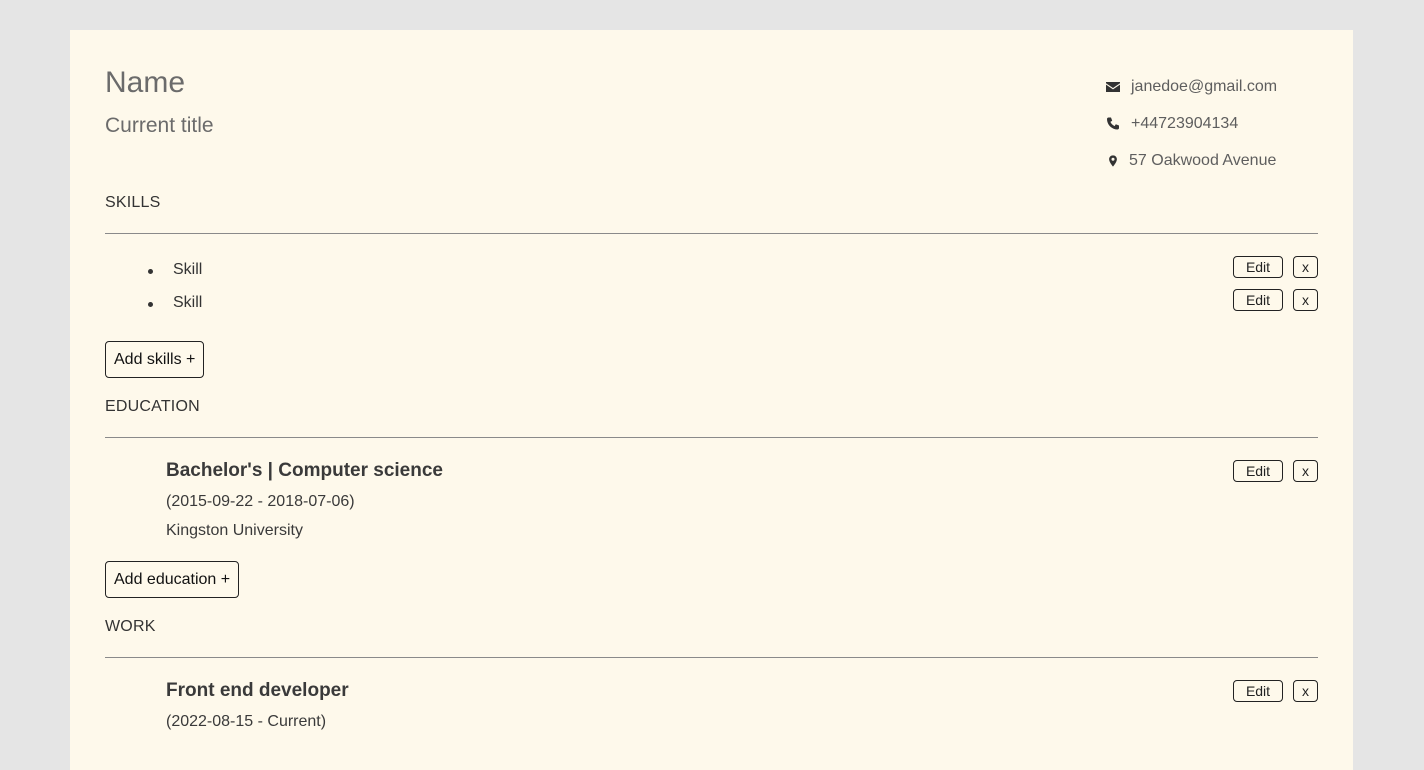 The image size is (1424, 770). I want to click on education-entry-institution: Kingston University, so click(234, 530).